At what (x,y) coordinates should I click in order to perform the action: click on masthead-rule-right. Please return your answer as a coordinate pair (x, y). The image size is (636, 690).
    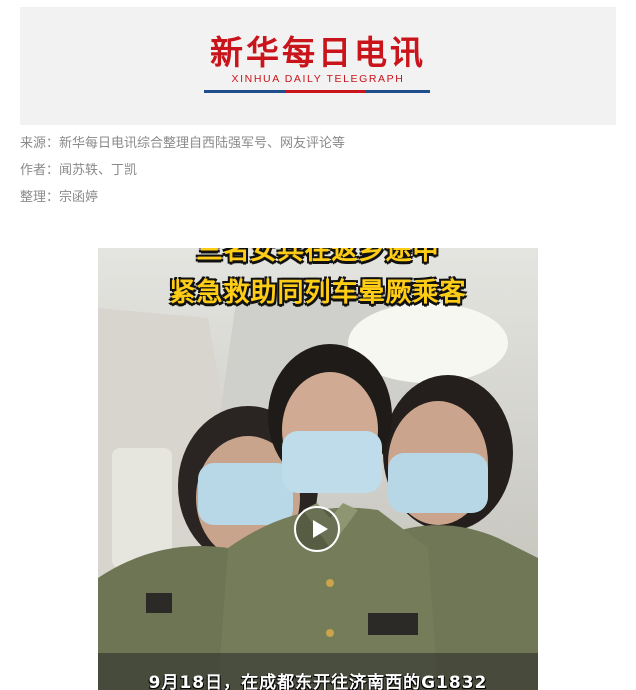
    Looking at the image, I should click on (398, 91).